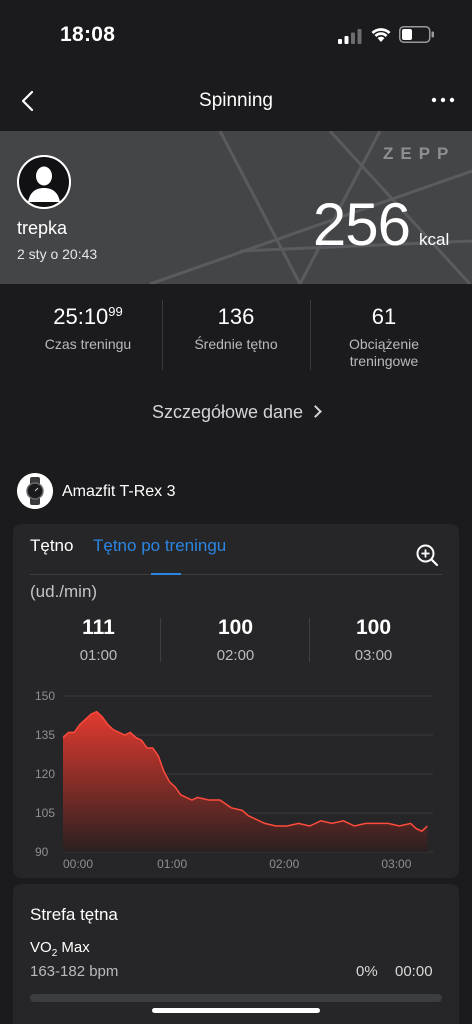  Describe the element at coordinates (350, 36) in the screenshot. I see `cellular-signal-icon` at that location.